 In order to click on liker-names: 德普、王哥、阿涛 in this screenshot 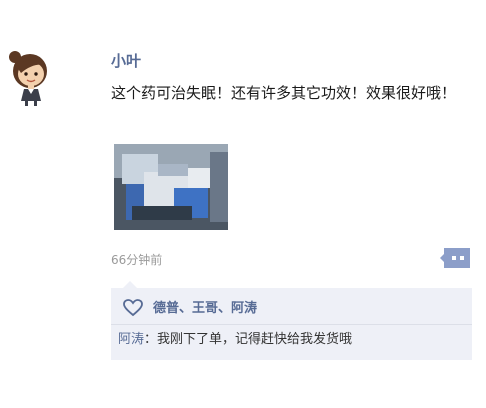, I will do `click(205, 309)`.